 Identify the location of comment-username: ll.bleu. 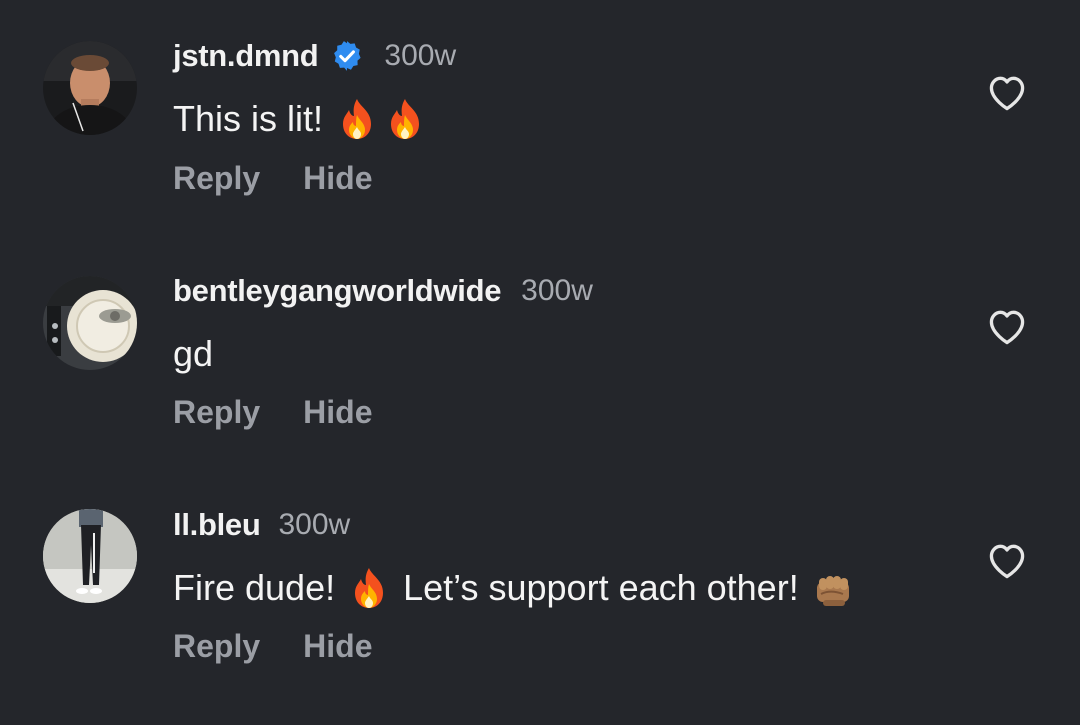
(217, 525).